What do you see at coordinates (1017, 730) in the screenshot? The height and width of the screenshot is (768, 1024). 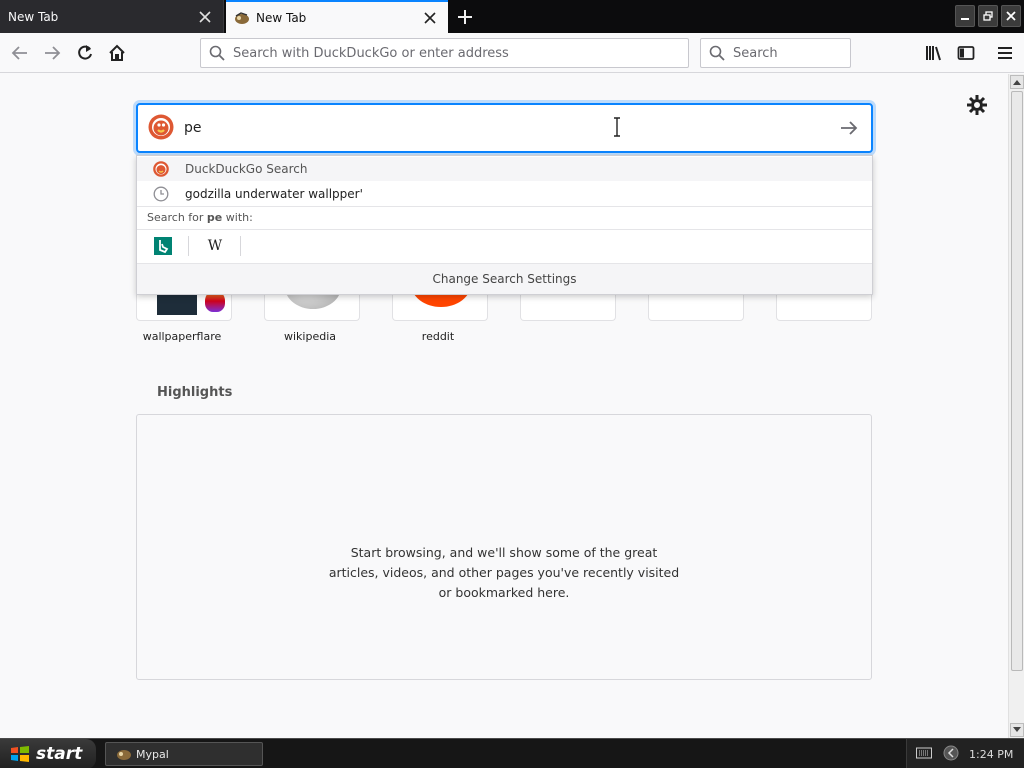 I see `scroll-down-button` at bounding box center [1017, 730].